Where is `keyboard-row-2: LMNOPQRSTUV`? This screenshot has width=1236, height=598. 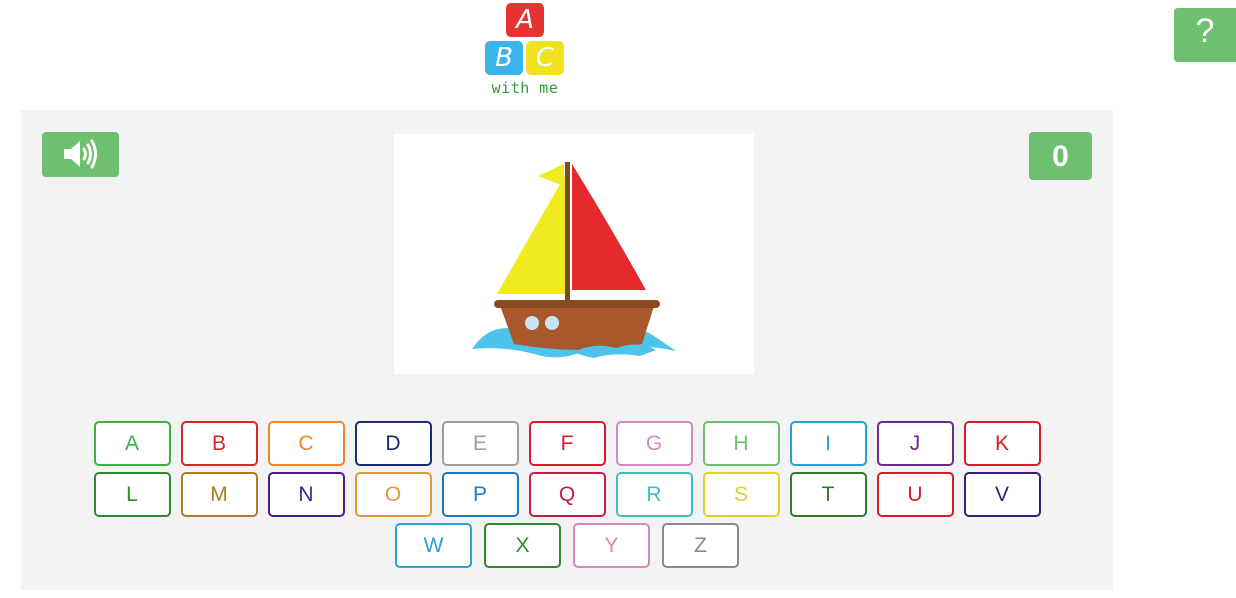
keyboard-row-2: LMNOPQRSTUV is located at coordinates (567, 494).